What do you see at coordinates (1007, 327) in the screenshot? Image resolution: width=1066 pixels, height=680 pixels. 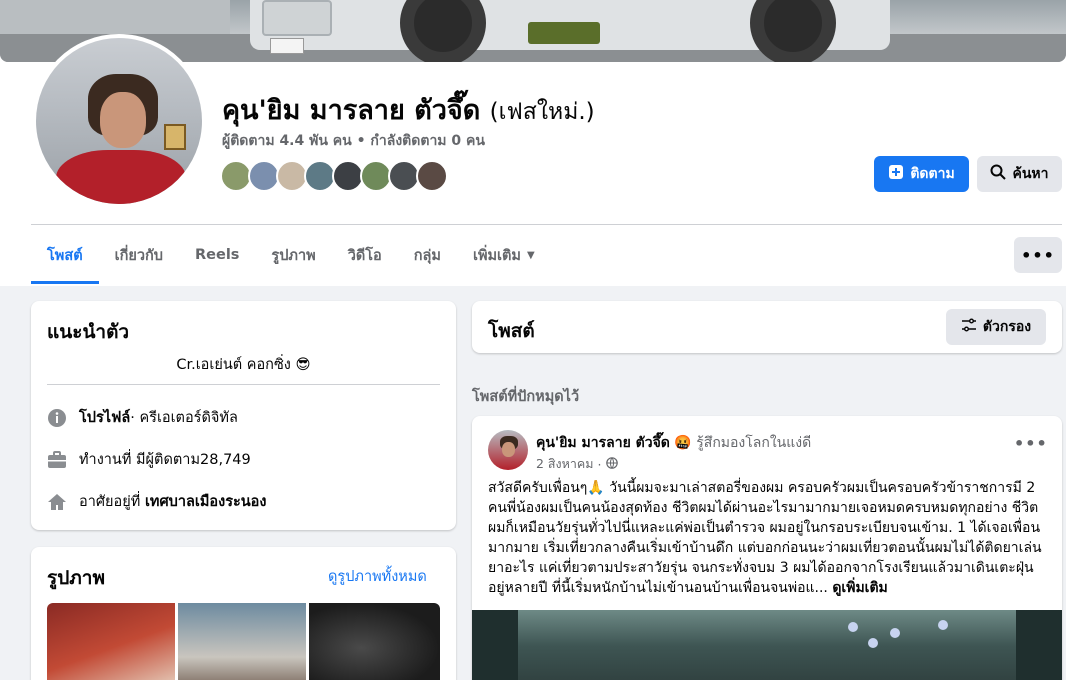 I see `filter-label: ตัวกรอง` at bounding box center [1007, 327].